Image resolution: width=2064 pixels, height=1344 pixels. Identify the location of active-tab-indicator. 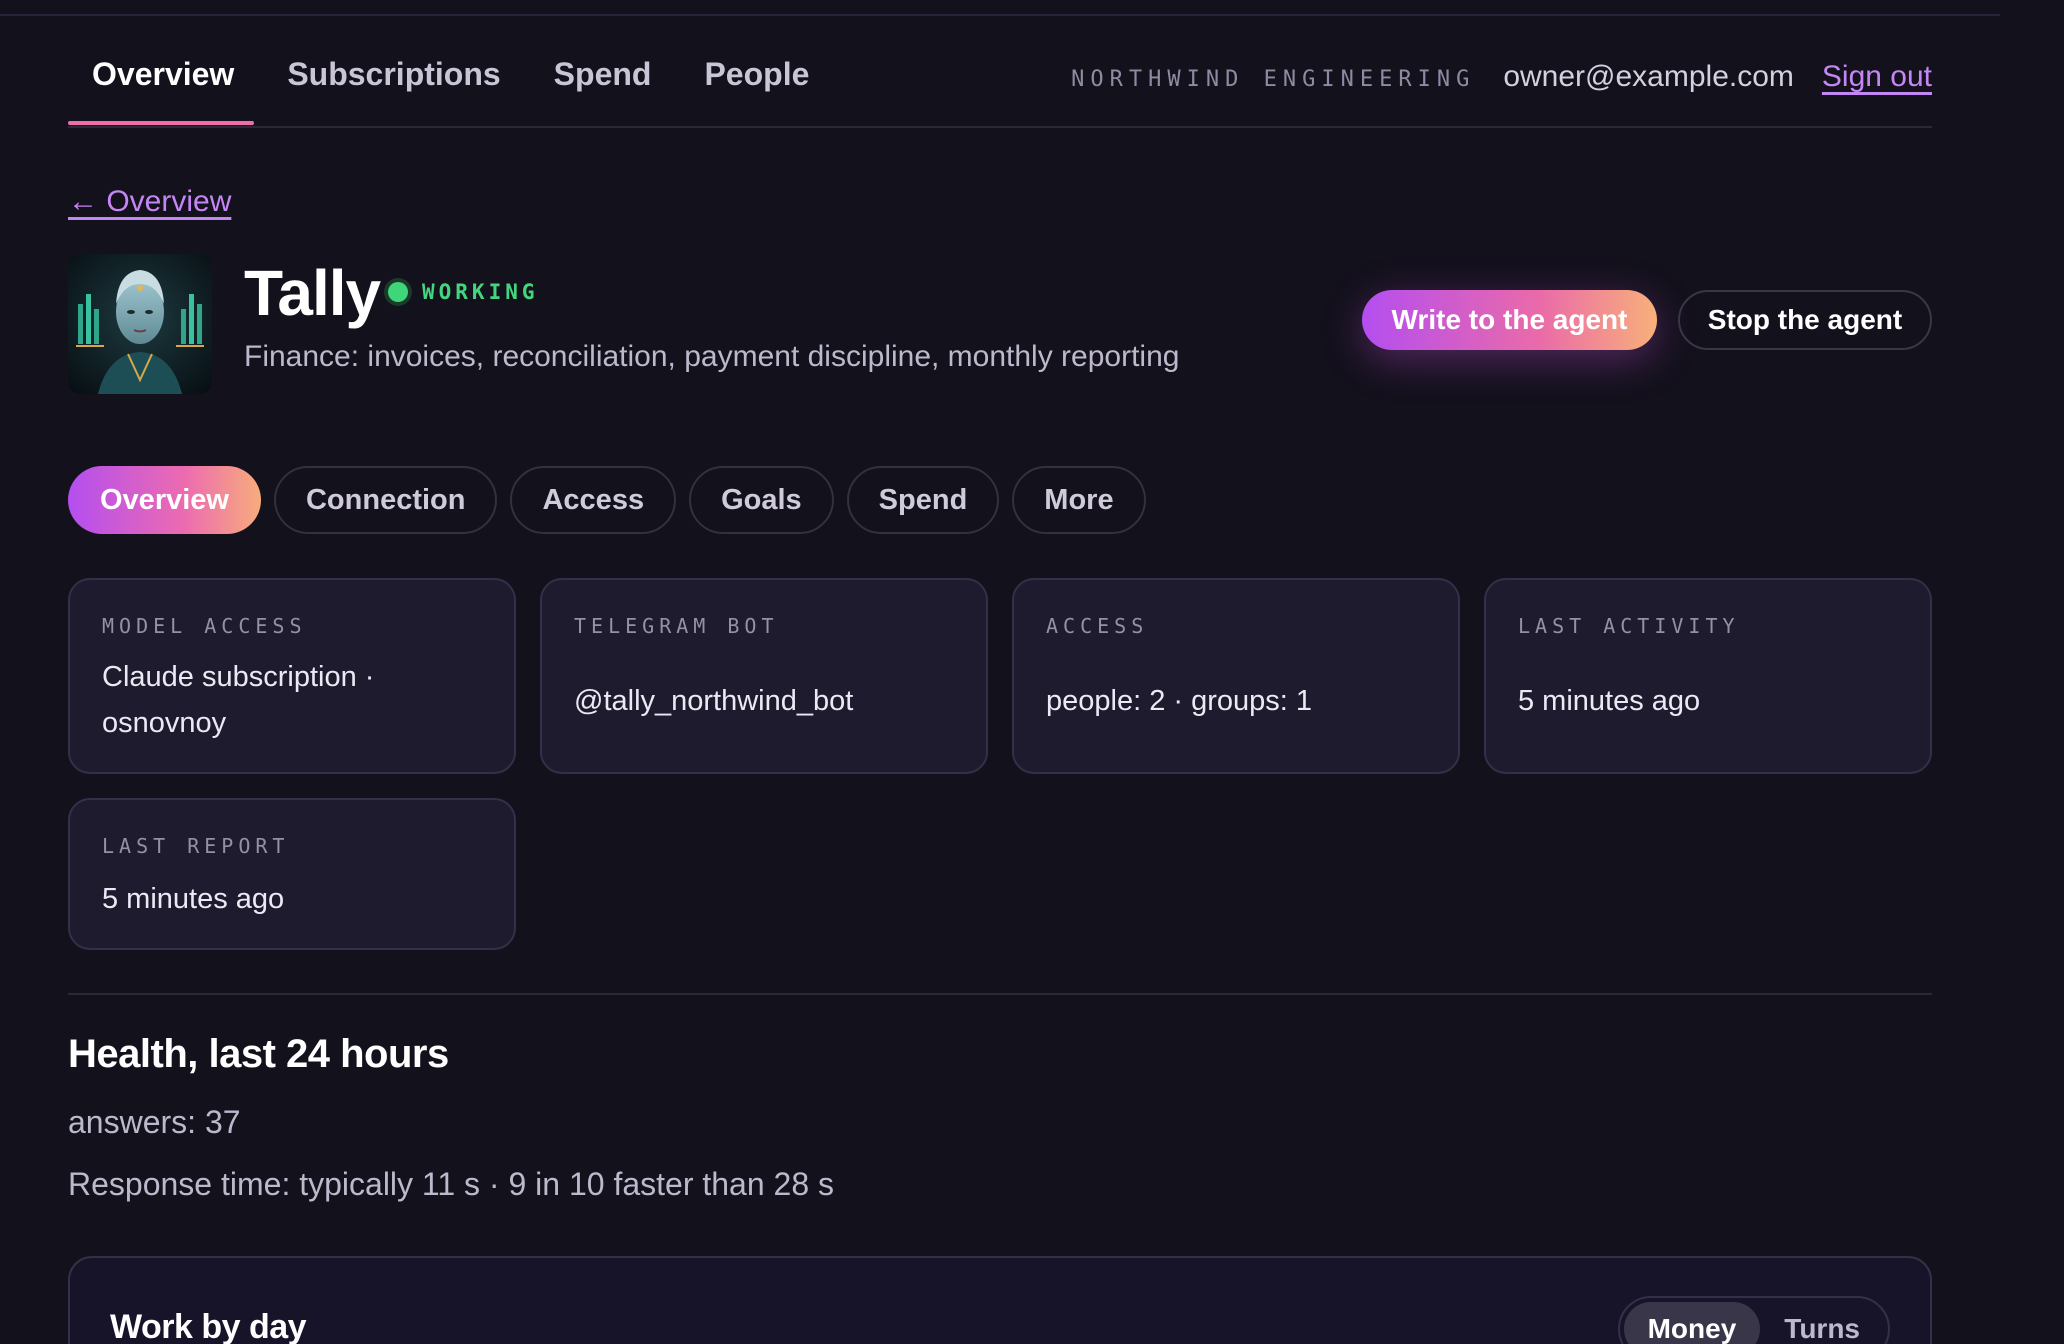
(161, 123).